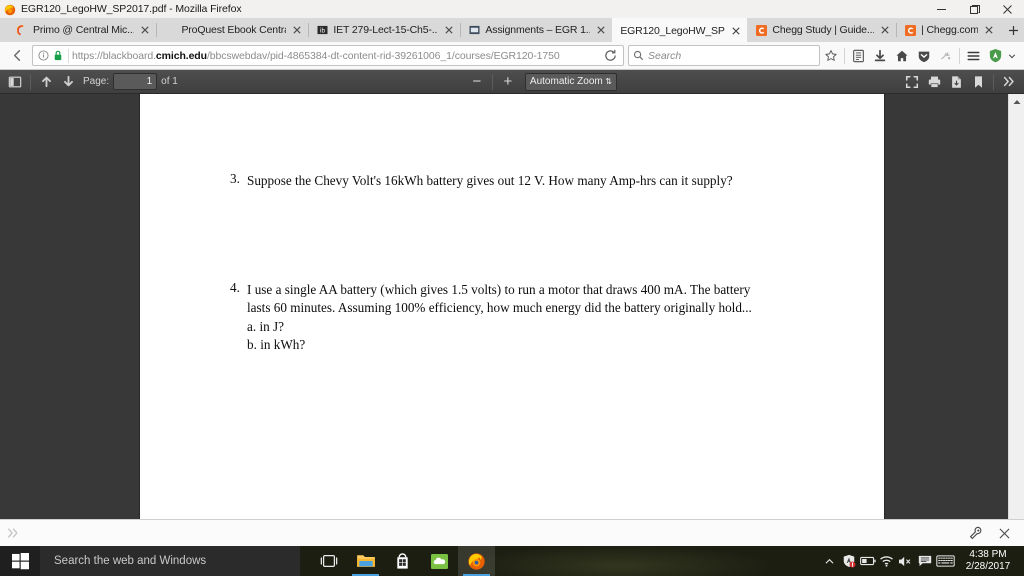 The image size is (1024, 576). I want to click on window-controls, so click(974, 9).